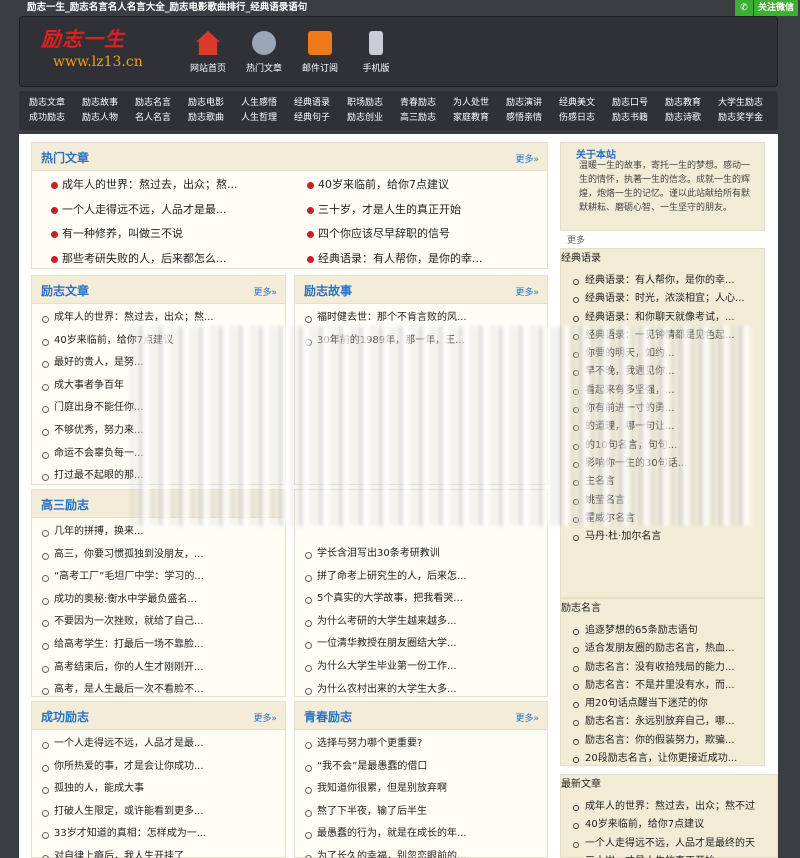 The image size is (800, 858). Describe the element at coordinates (479, 118) in the screenshot. I see `category-link: 家庭教育` at that location.